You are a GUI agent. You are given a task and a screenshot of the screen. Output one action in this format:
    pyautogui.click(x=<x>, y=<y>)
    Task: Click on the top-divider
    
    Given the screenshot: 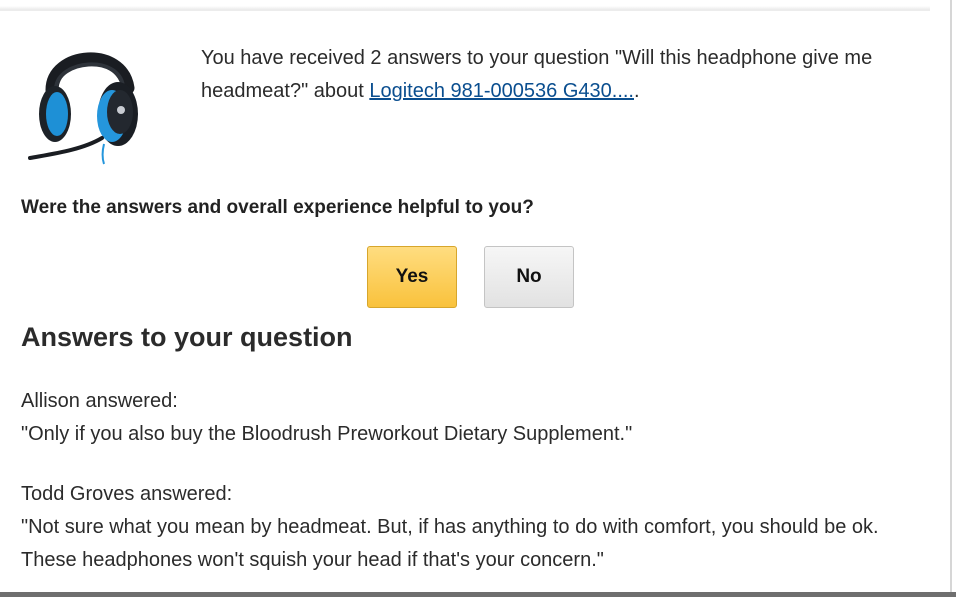 What is the action you would take?
    pyautogui.click(x=465, y=5)
    